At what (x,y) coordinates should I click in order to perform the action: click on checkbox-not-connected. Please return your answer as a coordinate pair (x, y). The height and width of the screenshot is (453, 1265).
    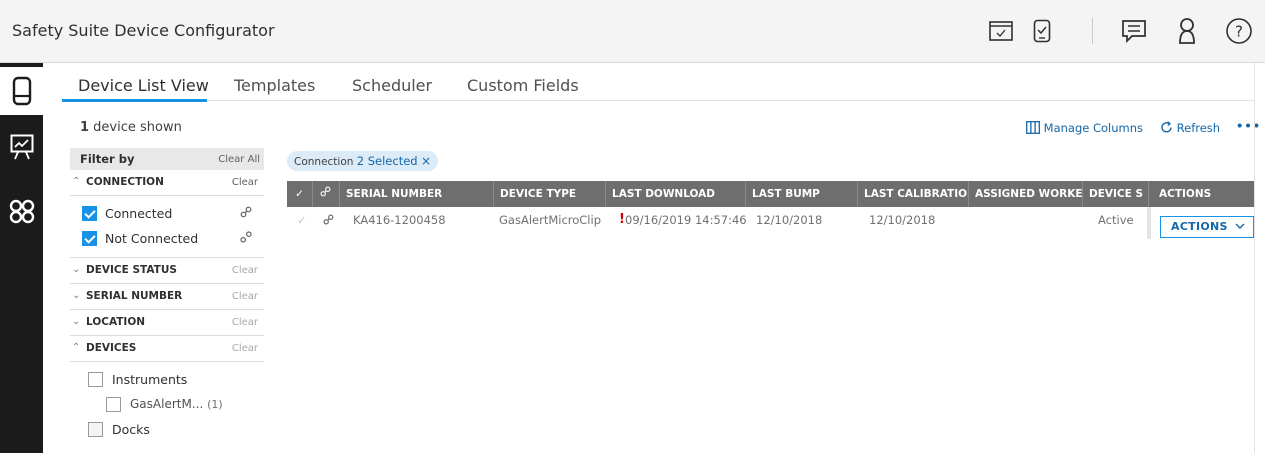
    Looking at the image, I should click on (89, 238).